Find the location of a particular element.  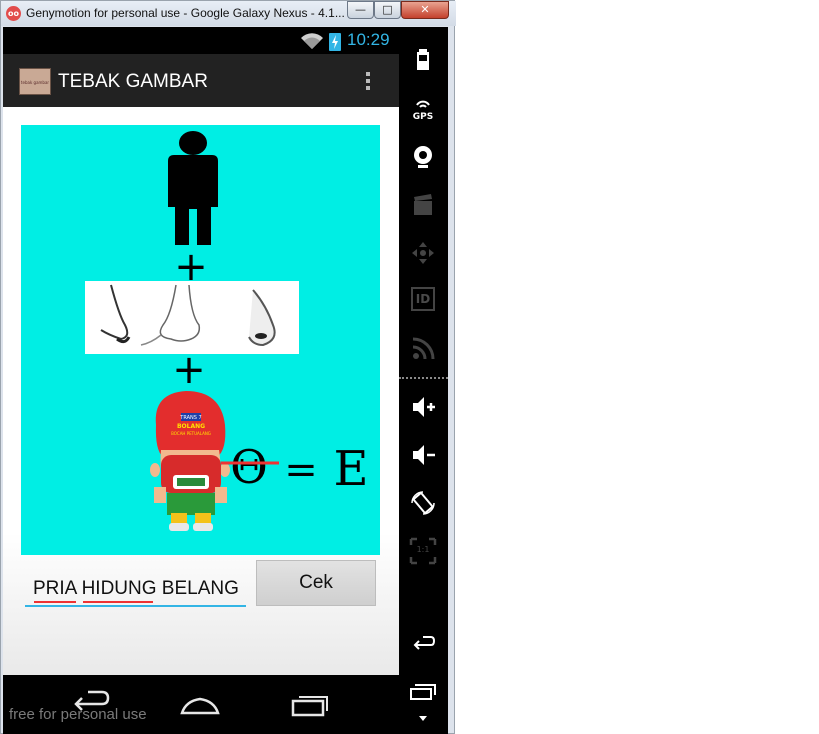

scale-icon: 1:1 is located at coordinates (423, 551).